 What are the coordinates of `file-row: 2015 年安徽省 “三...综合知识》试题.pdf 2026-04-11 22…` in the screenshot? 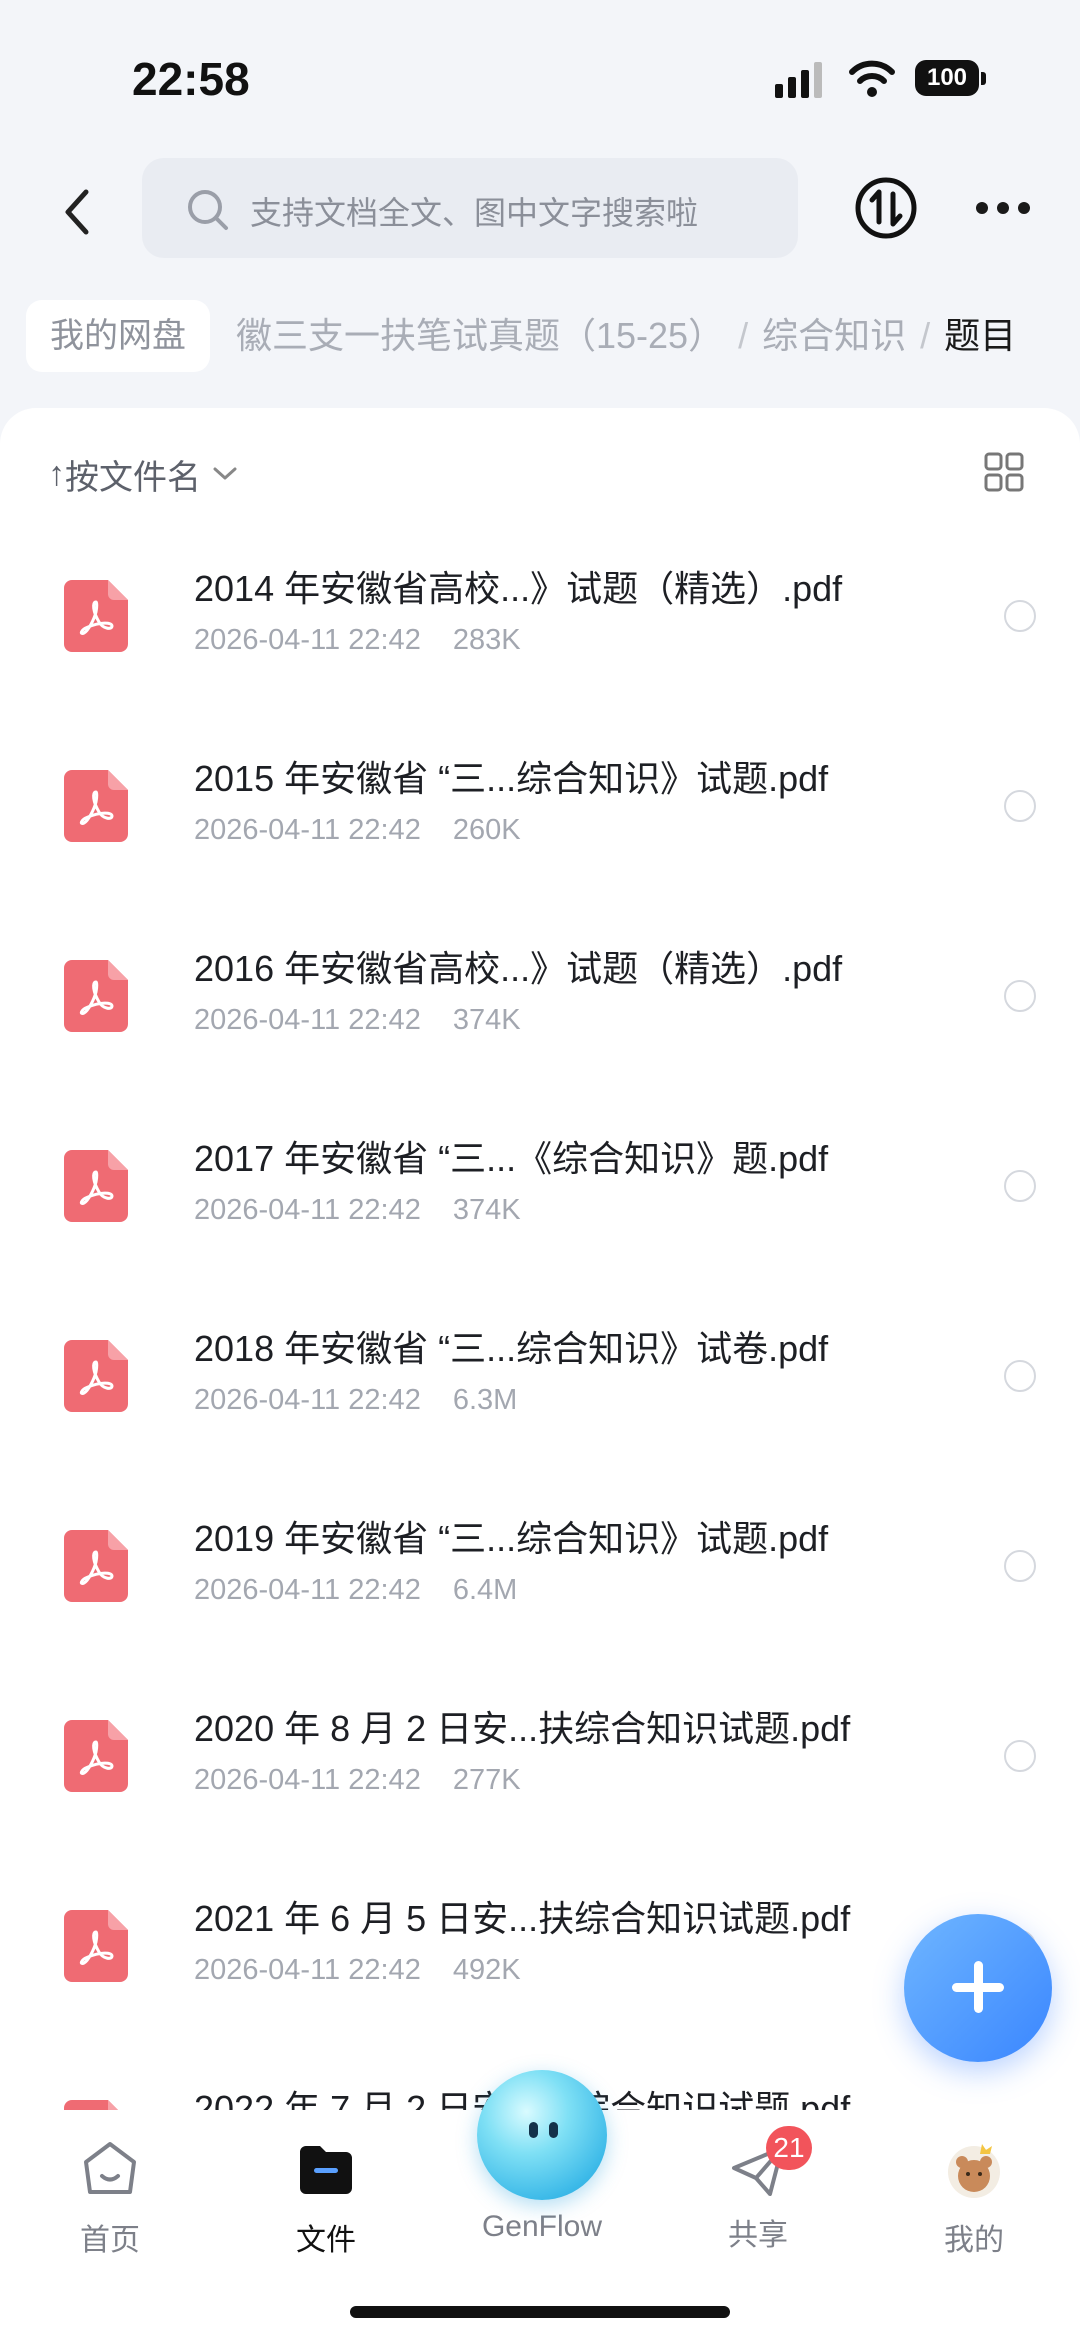 It's located at (540, 823).